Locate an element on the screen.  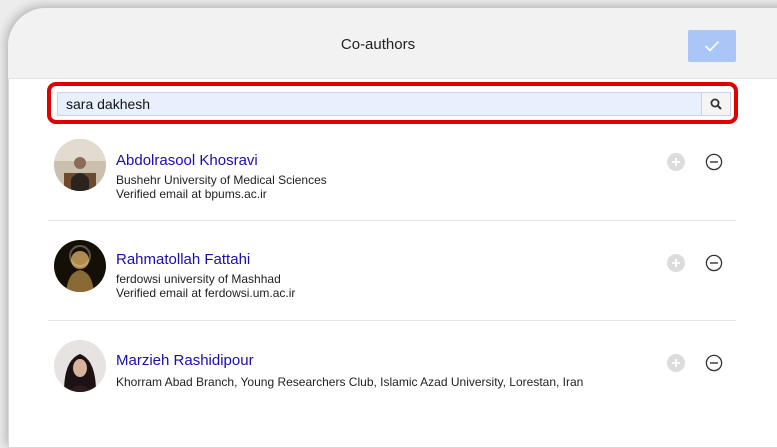
search-icon is located at coordinates (716, 104).